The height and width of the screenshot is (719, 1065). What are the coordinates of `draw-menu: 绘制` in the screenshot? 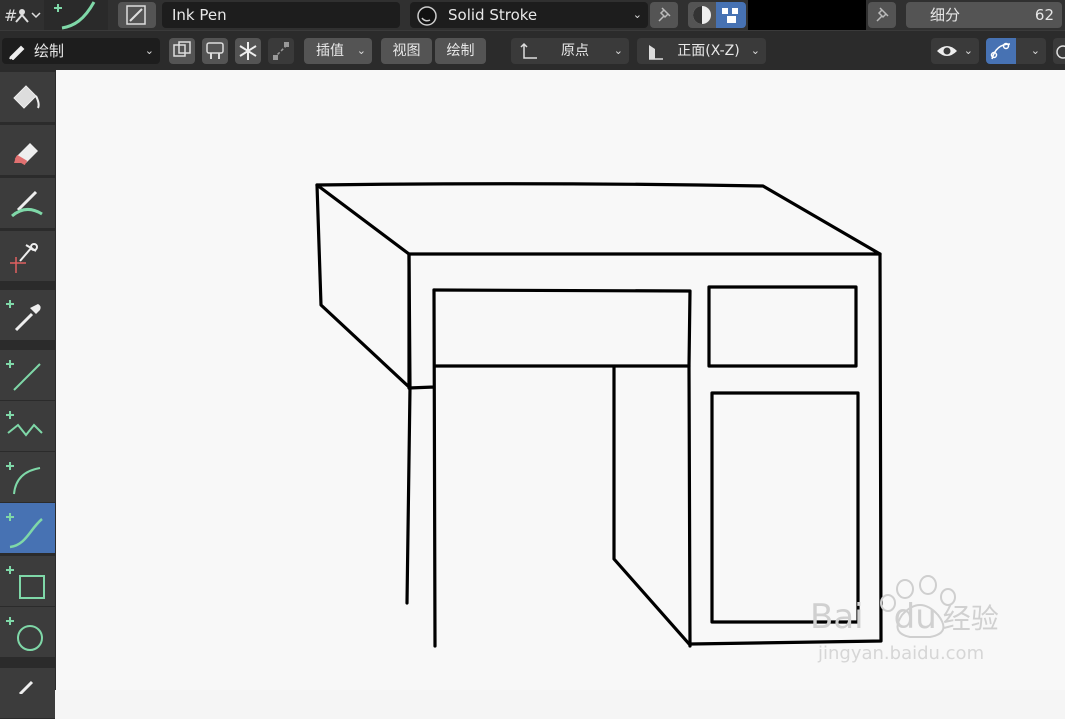 It's located at (460, 51).